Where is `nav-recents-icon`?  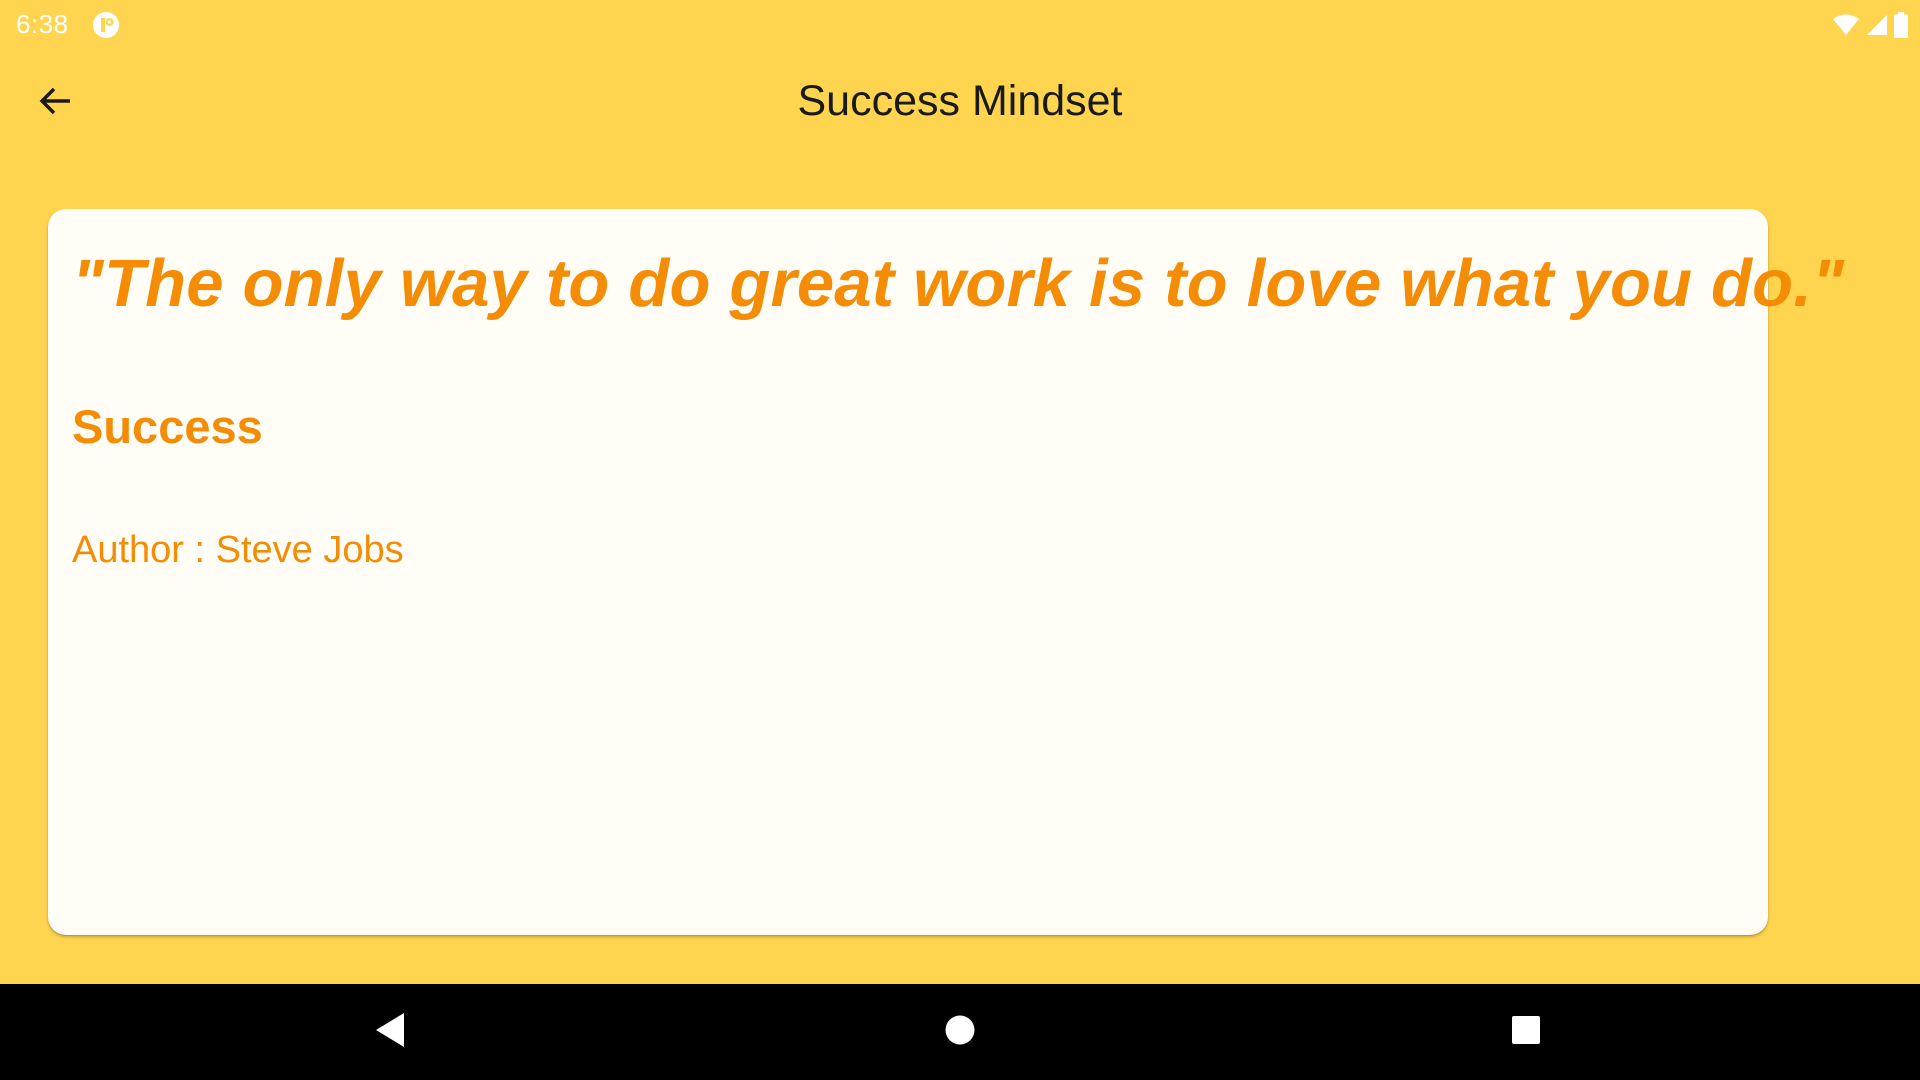
nav-recents-icon is located at coordinates (1526, 1032).